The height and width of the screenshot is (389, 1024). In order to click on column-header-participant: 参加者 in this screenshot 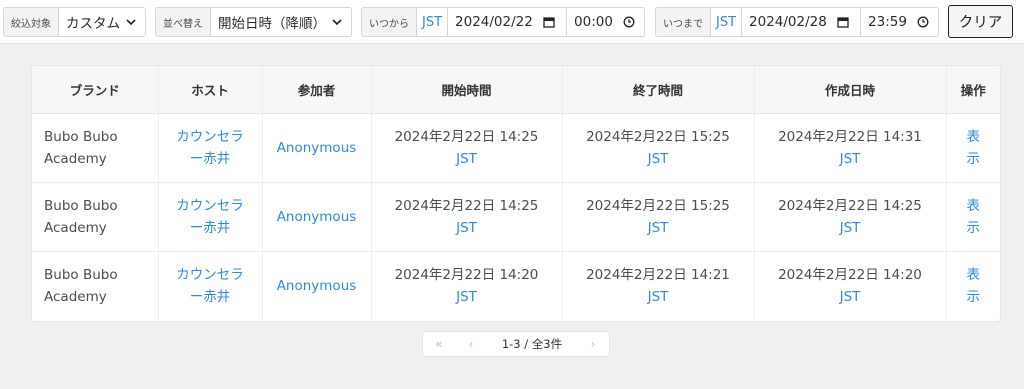, I will do `click(316, 90)`.